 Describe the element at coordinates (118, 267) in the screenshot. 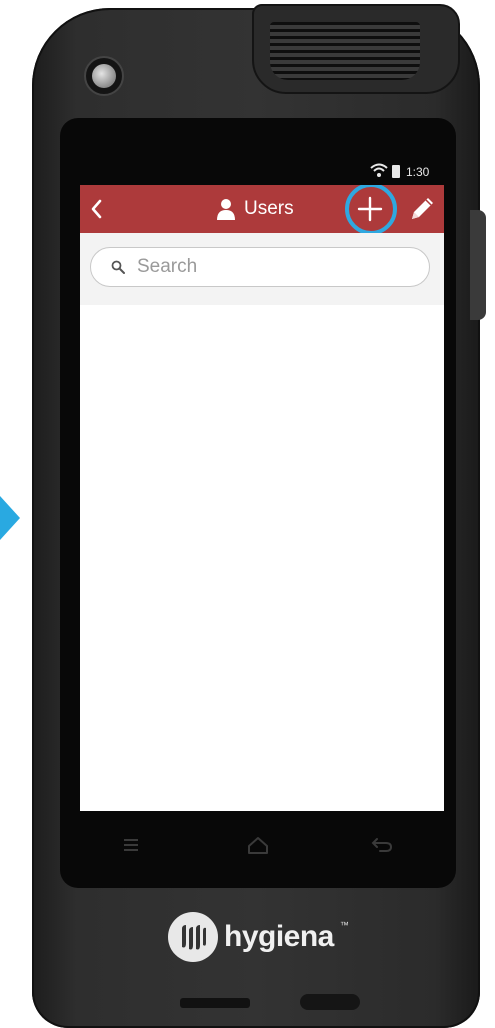

I see `search-icon` at that location.